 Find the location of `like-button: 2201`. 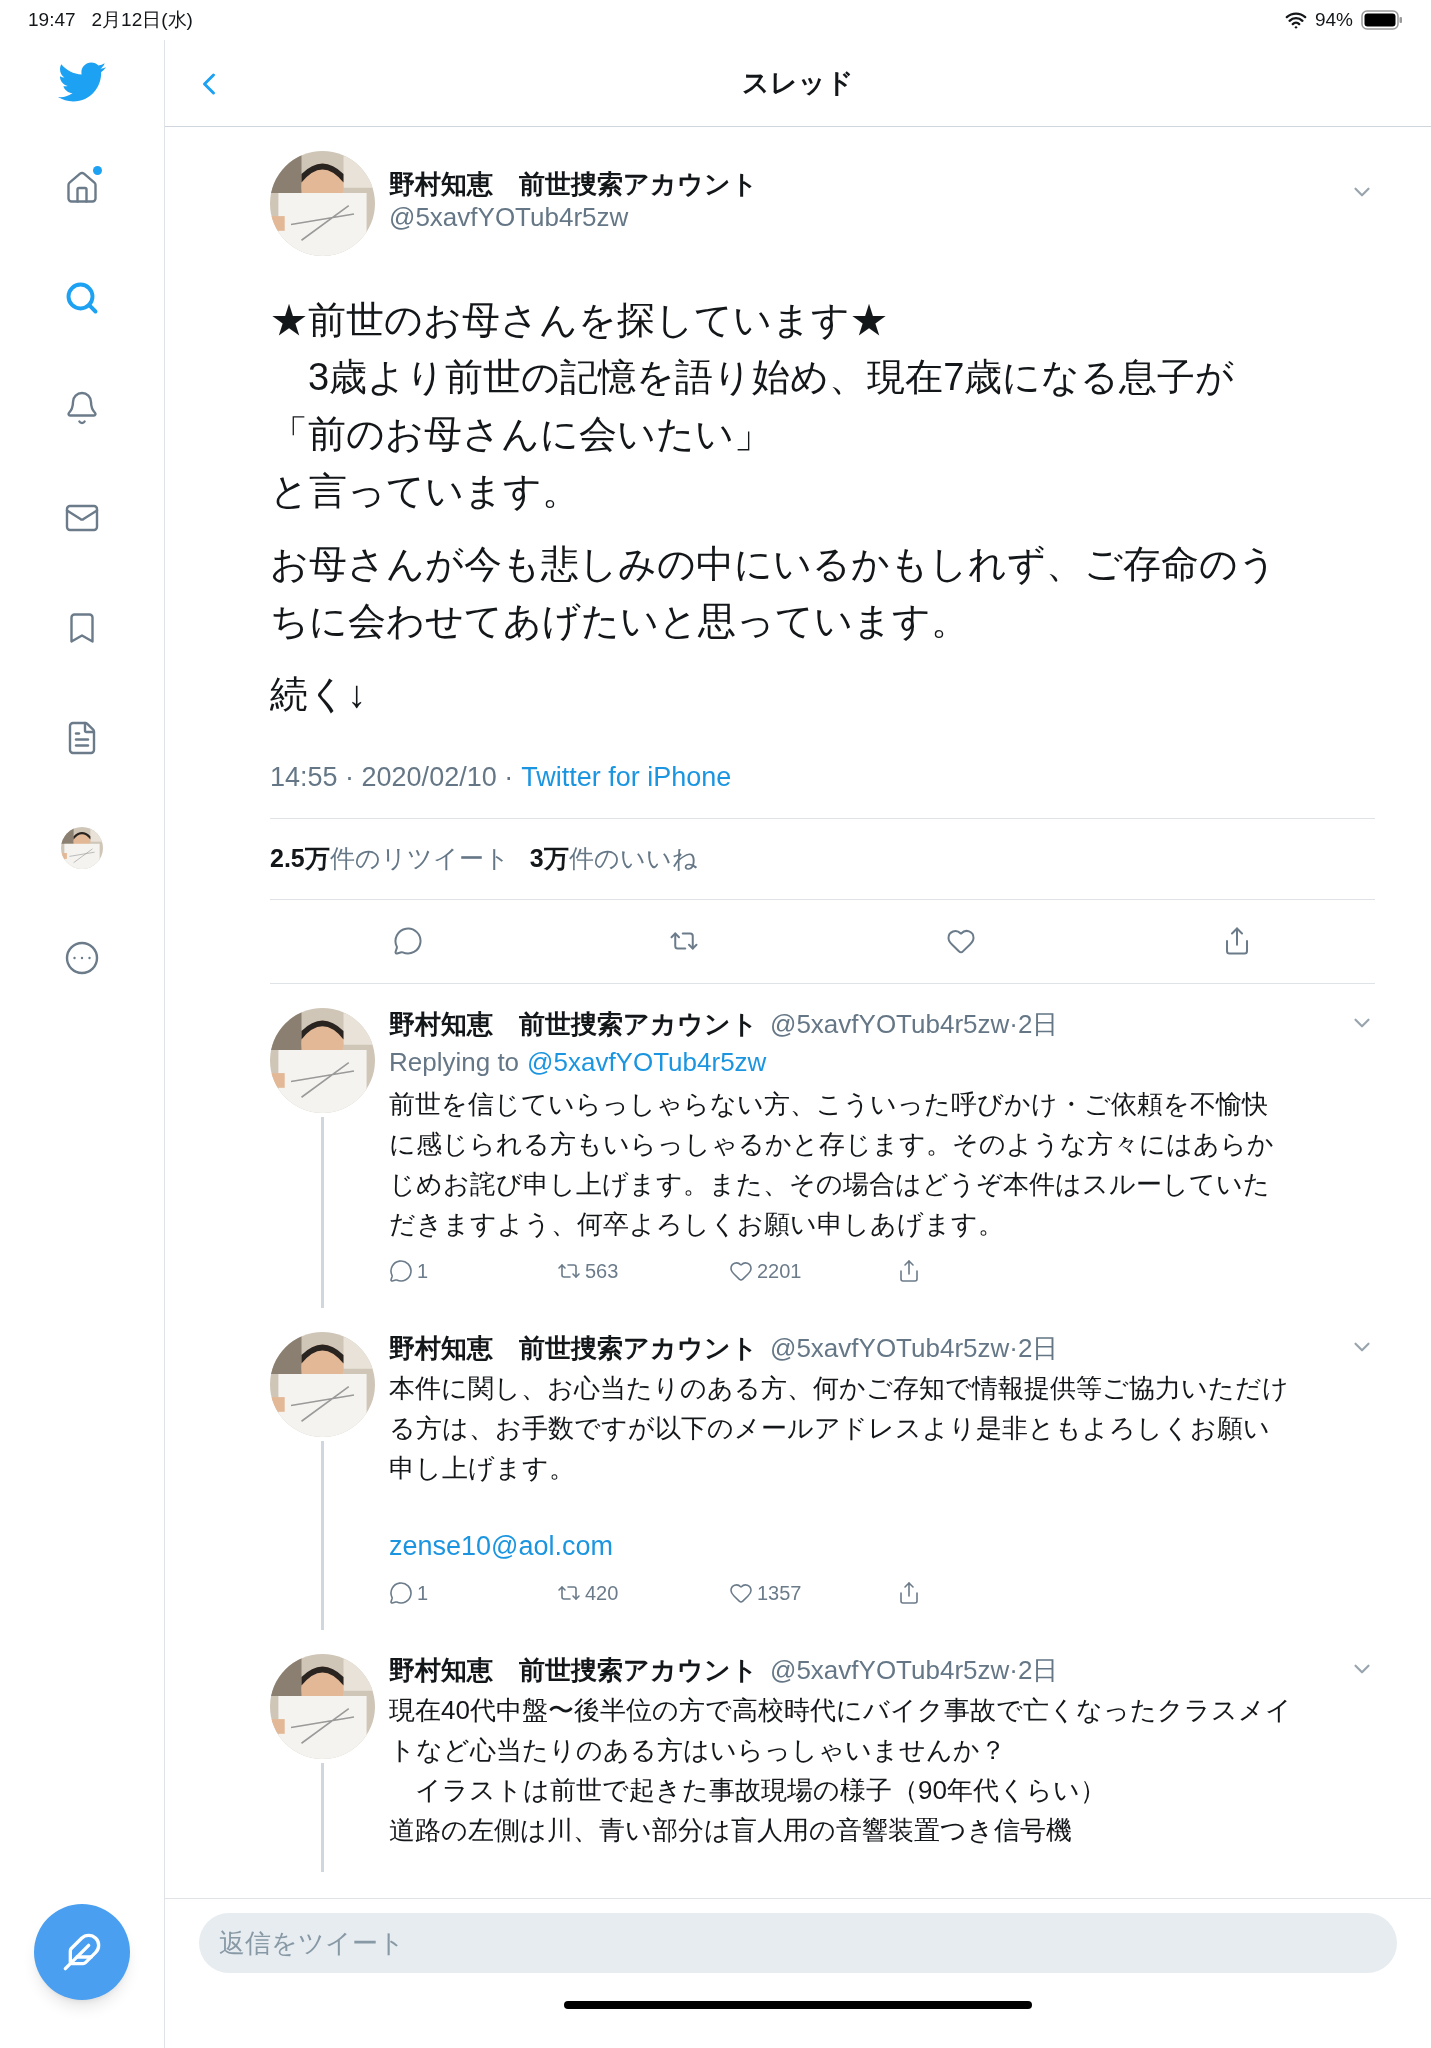

like-button: 2201 is located at coordinates (765, 1270).